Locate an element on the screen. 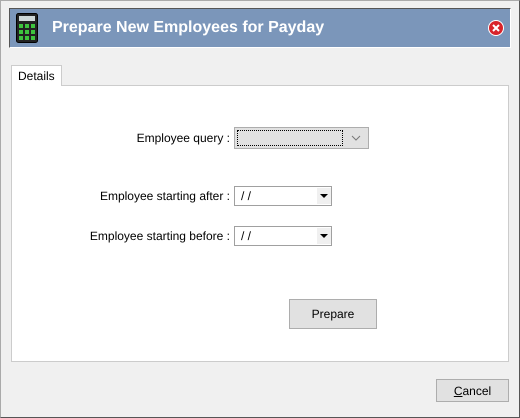 This screenshot has height=418, width=520. close-icon is located at coordinates (496, 28).